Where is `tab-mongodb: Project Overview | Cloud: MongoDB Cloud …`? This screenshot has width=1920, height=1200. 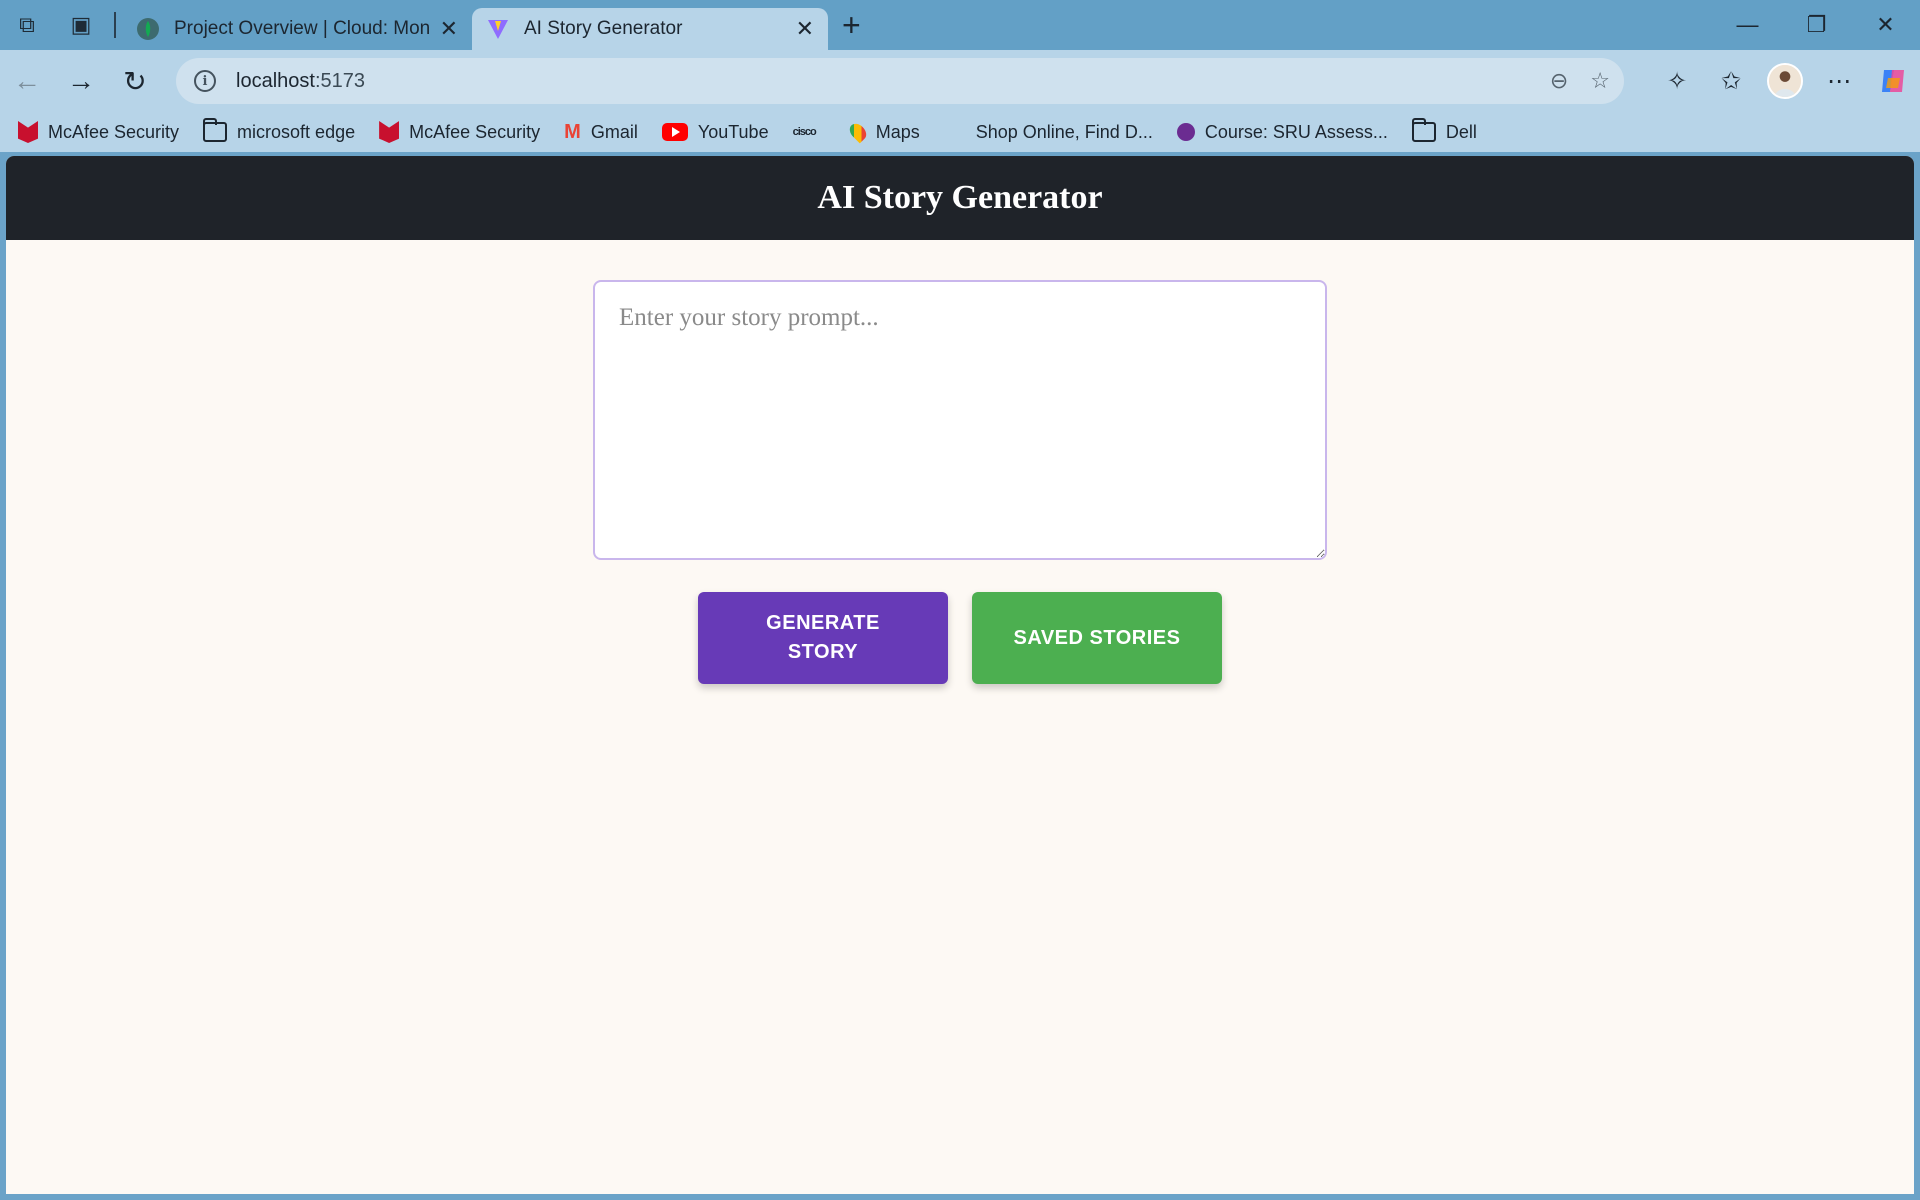
tab-mongodb: Project Overview | Cloud: MongoDB Cloud … is located at coordinates (297, 29).